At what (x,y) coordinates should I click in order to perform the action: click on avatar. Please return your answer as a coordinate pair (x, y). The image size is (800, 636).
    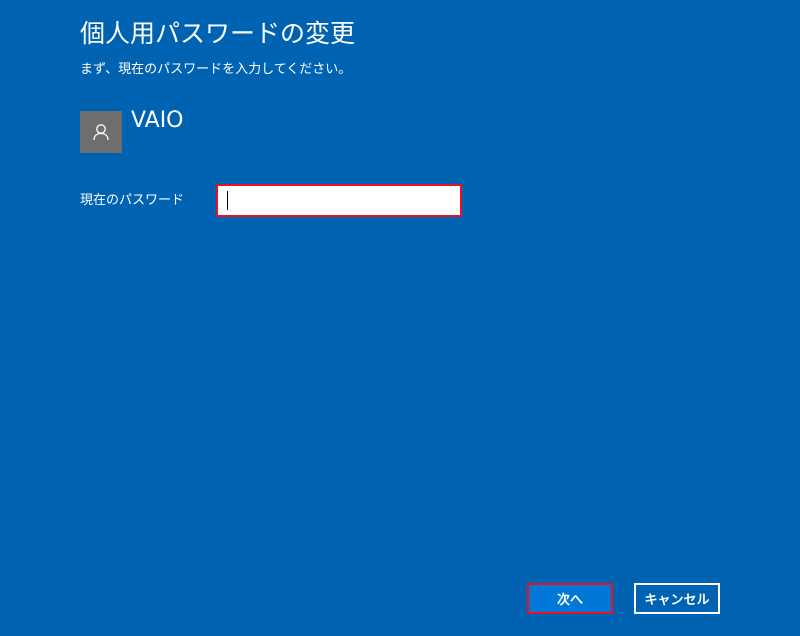
    Looking at the image, I should click on (101, 132).